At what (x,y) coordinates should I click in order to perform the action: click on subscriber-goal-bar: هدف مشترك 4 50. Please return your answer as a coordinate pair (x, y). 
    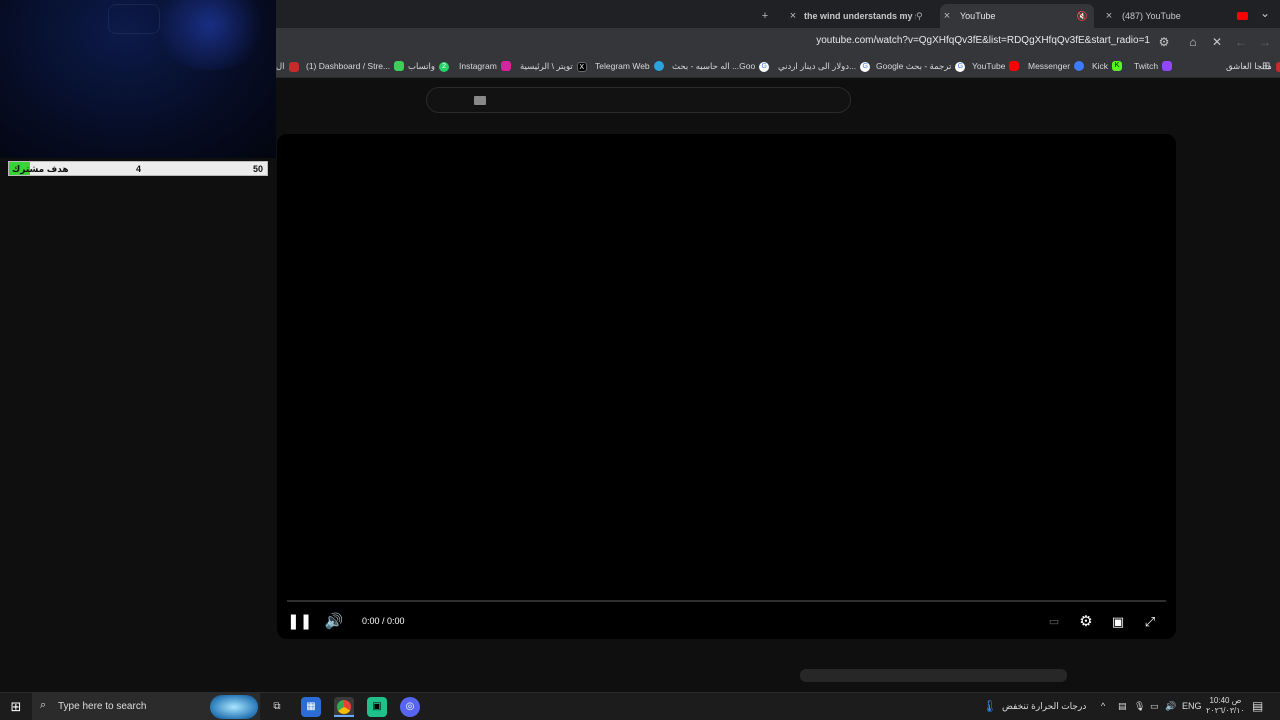
    Looking at the image, I should click on (138, 168).